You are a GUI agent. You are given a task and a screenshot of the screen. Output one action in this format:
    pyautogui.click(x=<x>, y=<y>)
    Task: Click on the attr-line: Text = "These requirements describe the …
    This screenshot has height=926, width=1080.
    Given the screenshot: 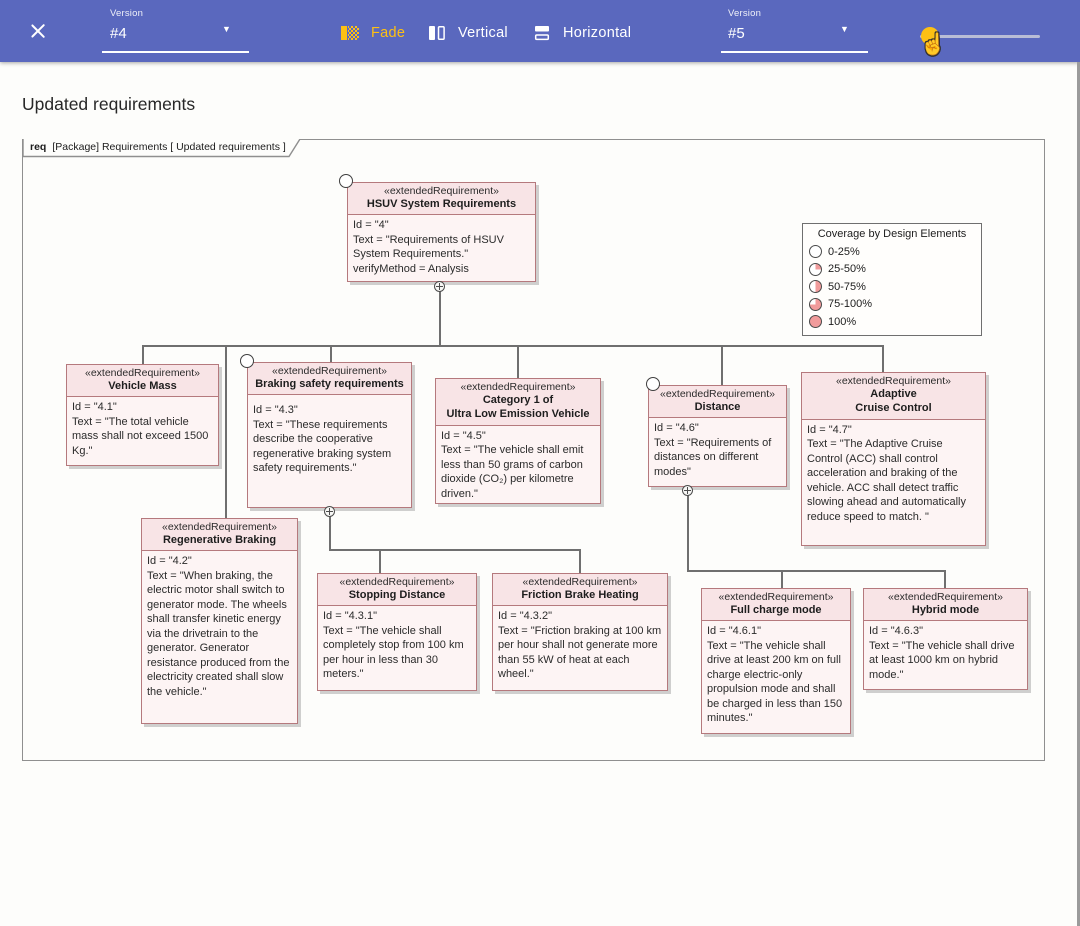 What is the action you would take?
    pyautogui.click(x=322, y=446)
    